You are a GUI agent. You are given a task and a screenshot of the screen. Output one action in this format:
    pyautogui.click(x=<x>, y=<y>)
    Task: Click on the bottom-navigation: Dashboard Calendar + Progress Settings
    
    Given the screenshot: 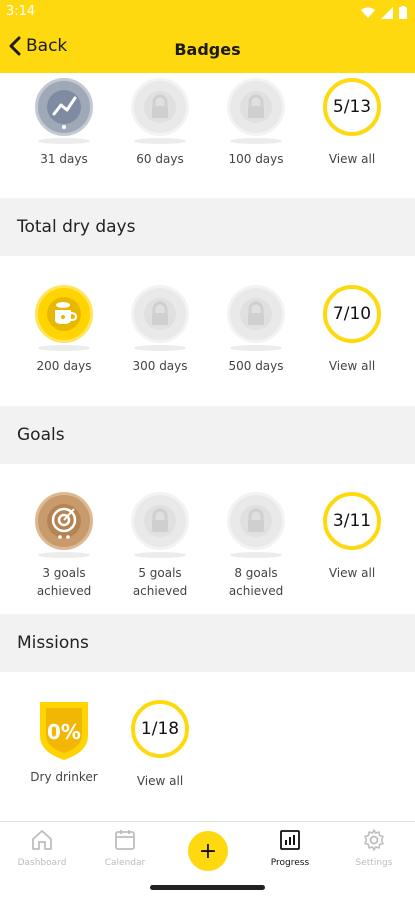 What is the action you would take?
    pyautogui.click(x=207, y=848)
    